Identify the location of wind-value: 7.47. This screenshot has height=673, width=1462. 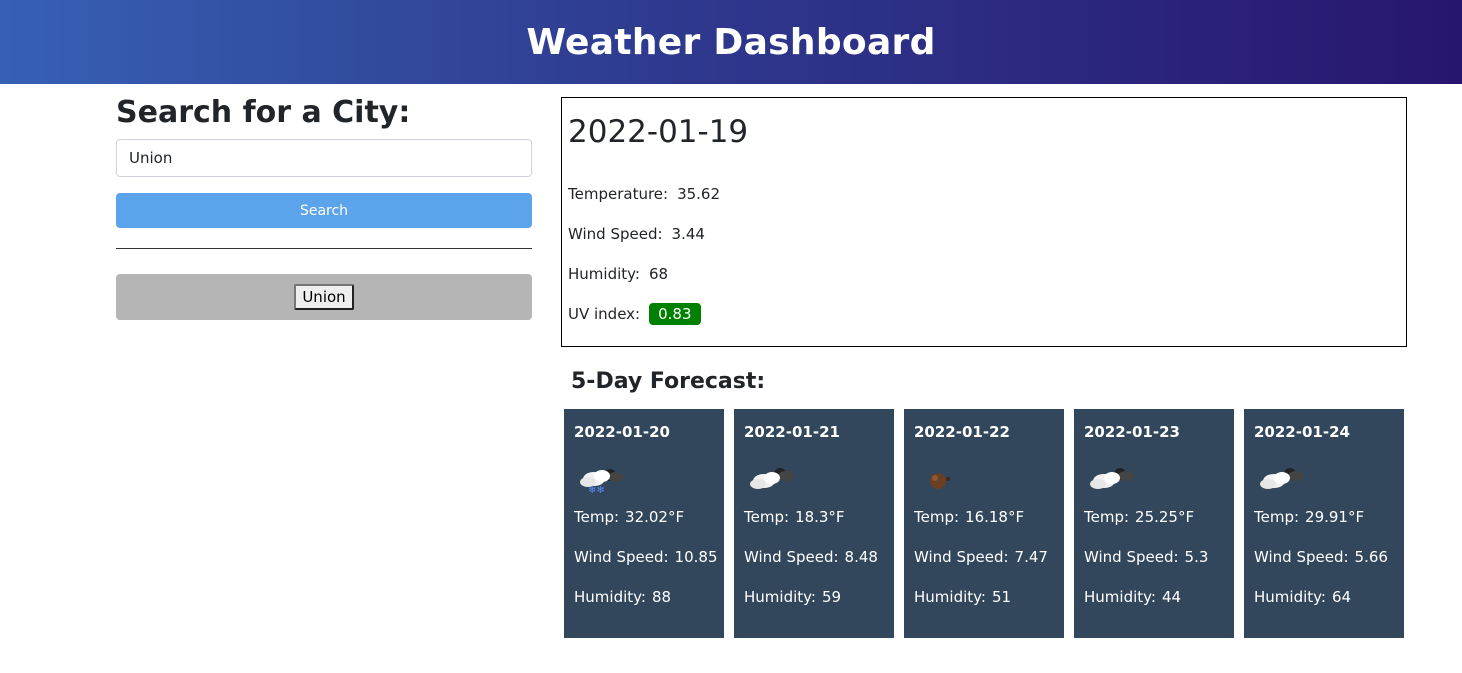
(1031, 557).